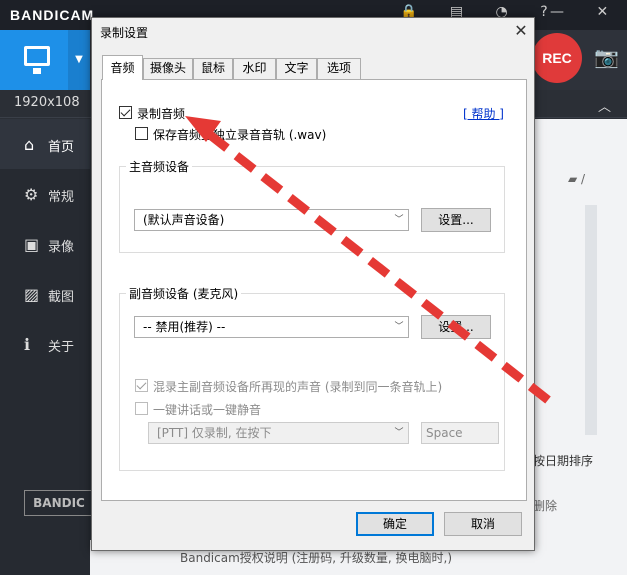 The image size is (627, 575). I want to click on collapse-chevron-icon: ︿, so click(604, 105).